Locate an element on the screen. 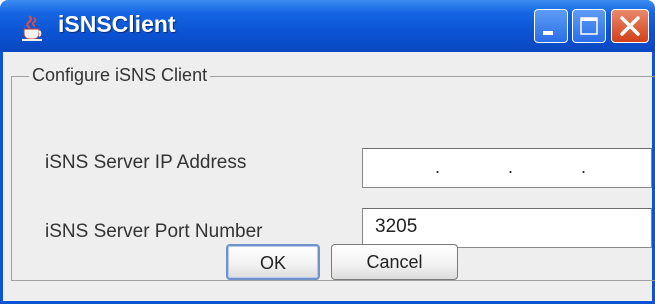  close-button is located at coordinates (630, 26).